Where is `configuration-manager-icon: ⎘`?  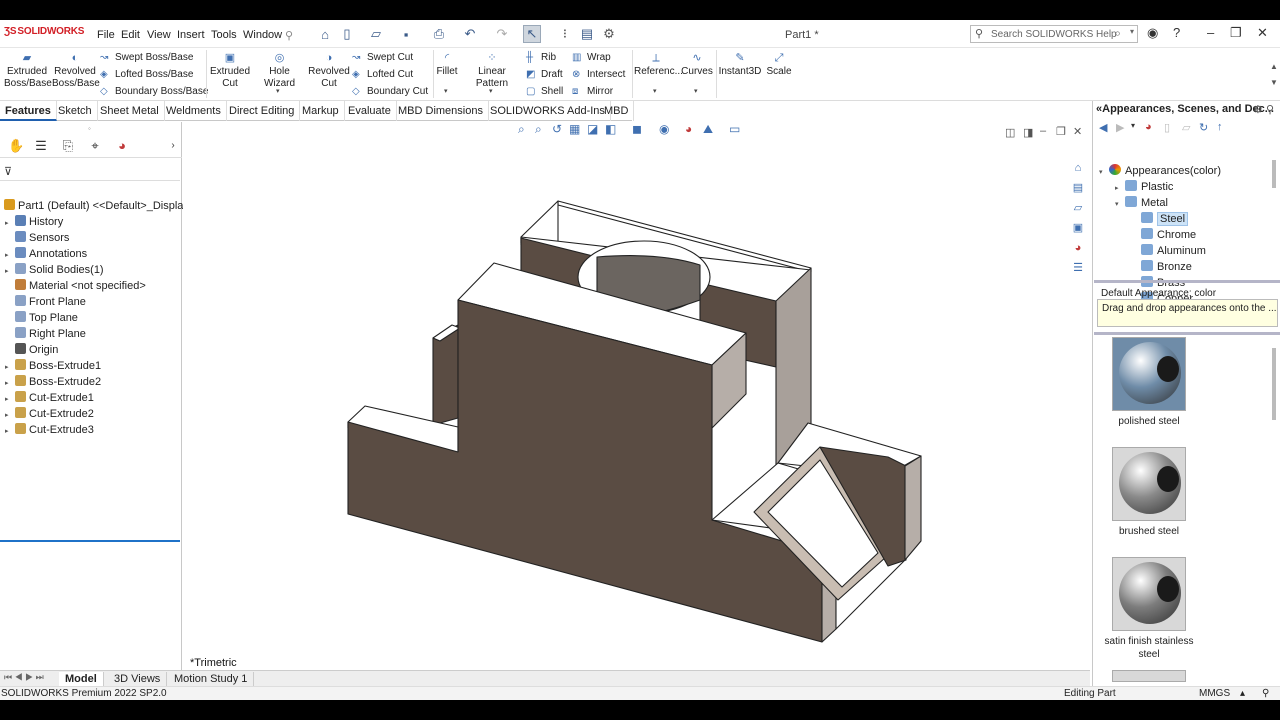 configuration-manager-icon: ⎘ is located at coordinates (68, 146).